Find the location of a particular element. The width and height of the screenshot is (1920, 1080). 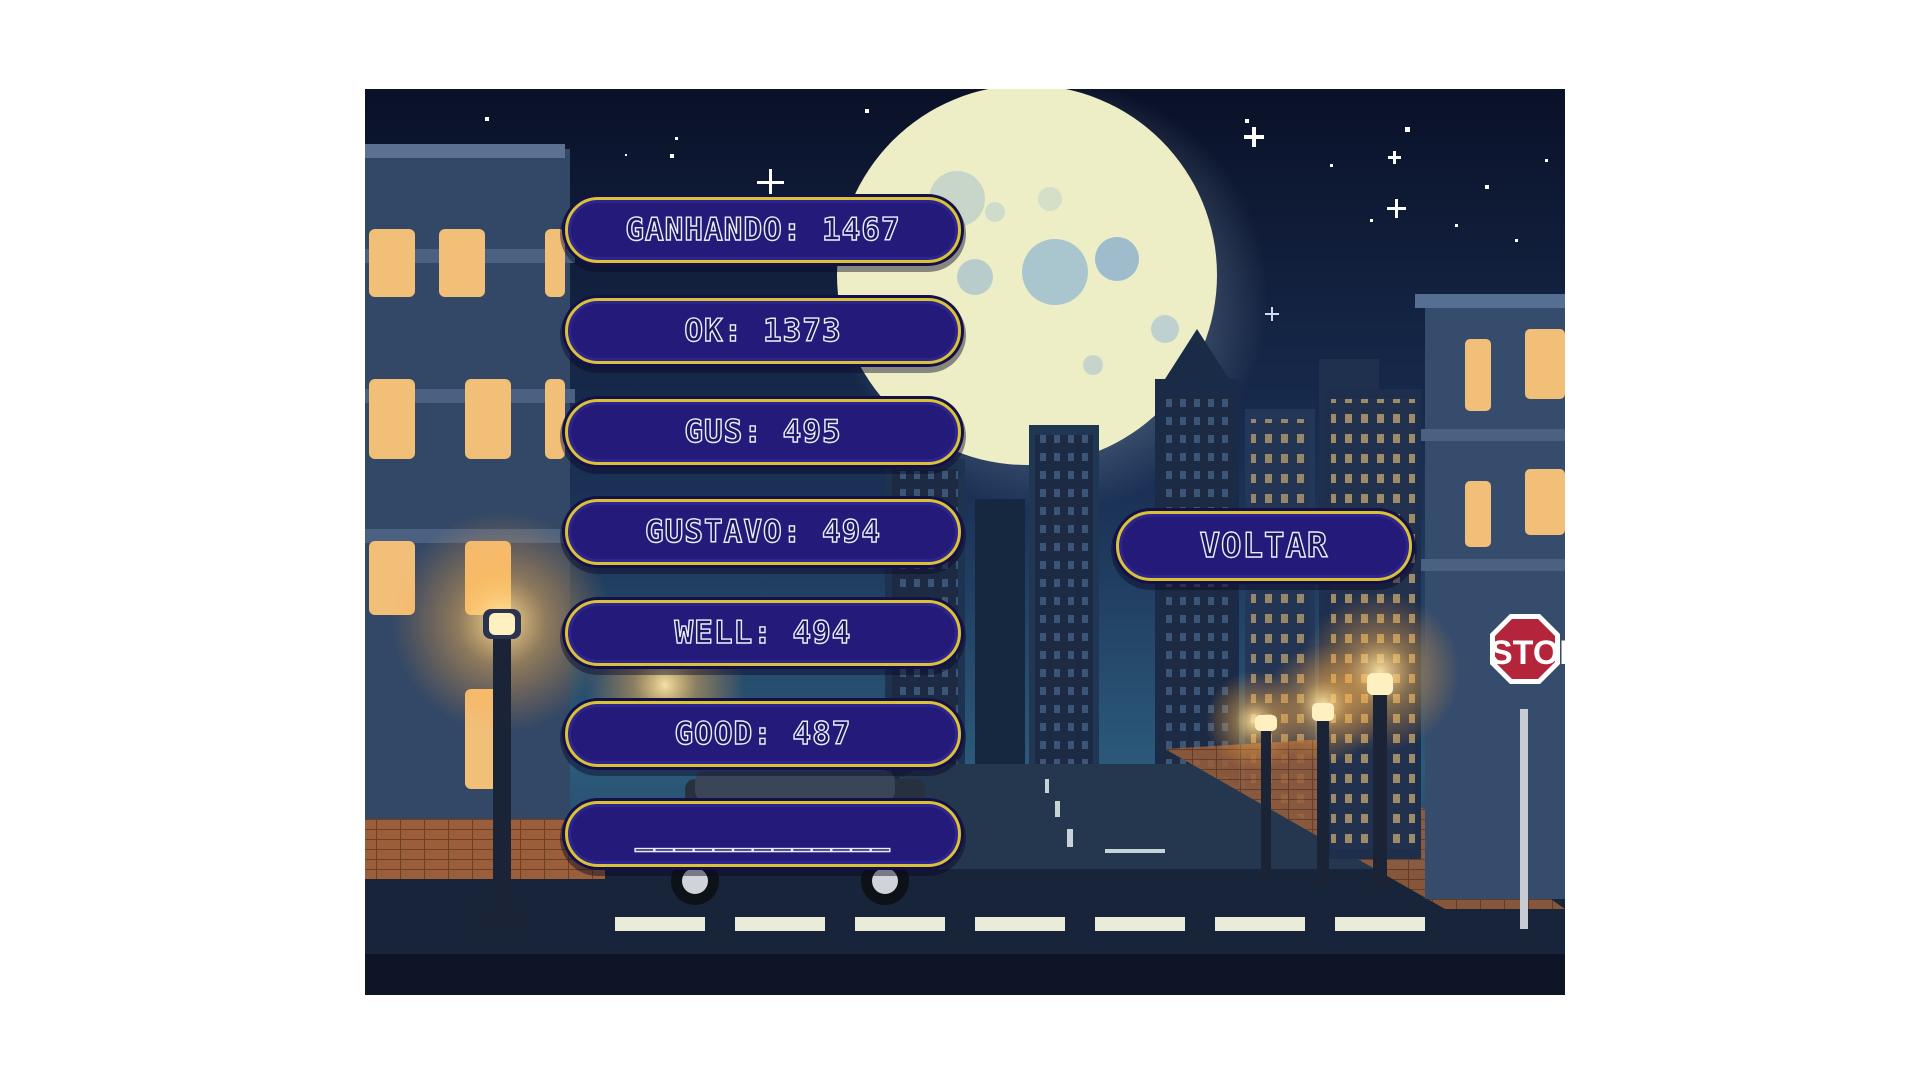

leaderboard-entry-label: OK: 1373 is located at coordinates (763, 330).